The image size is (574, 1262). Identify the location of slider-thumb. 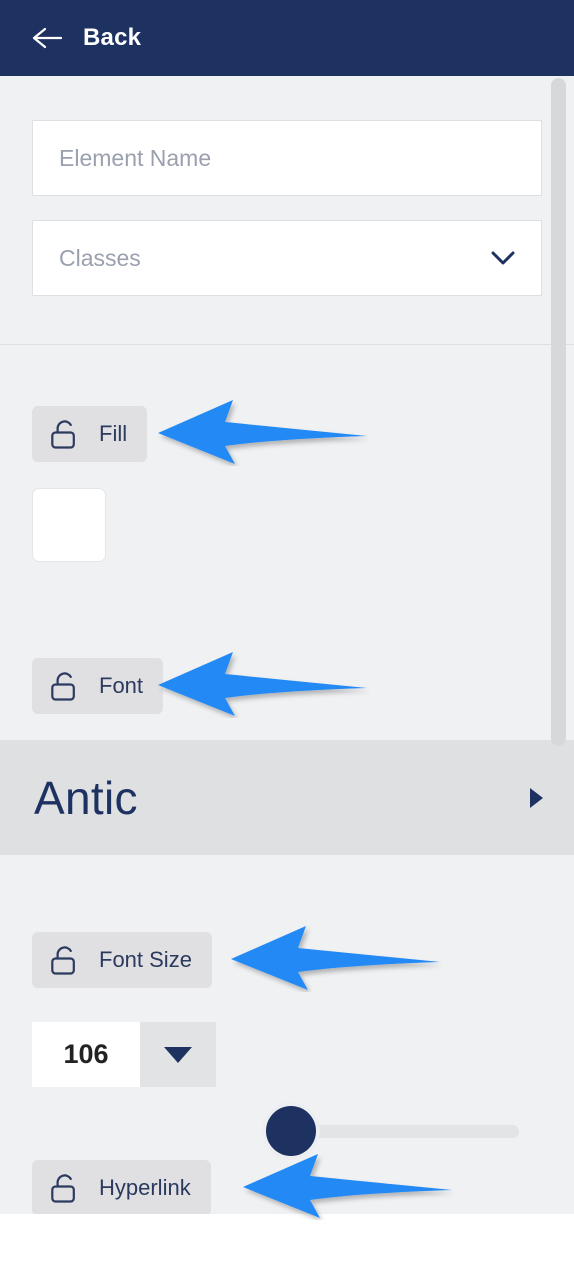
(291, 1131).